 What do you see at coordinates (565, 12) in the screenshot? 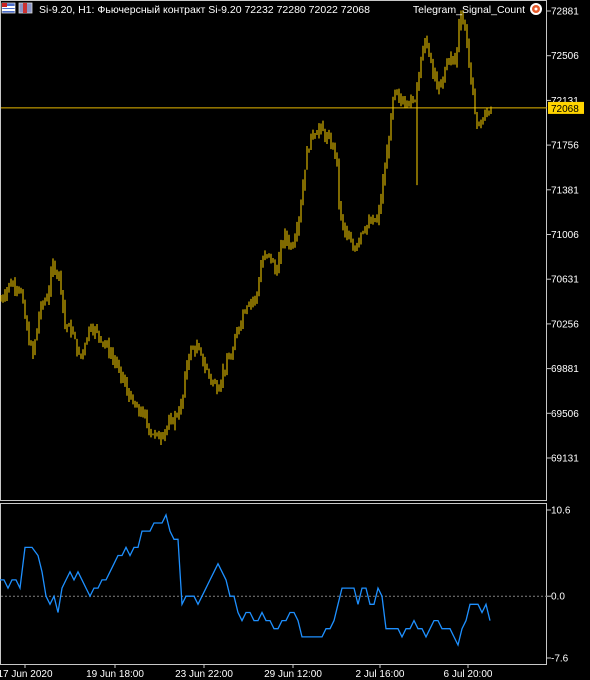
I see `price-tick-label: 72881` at bounding box center [565, 12].